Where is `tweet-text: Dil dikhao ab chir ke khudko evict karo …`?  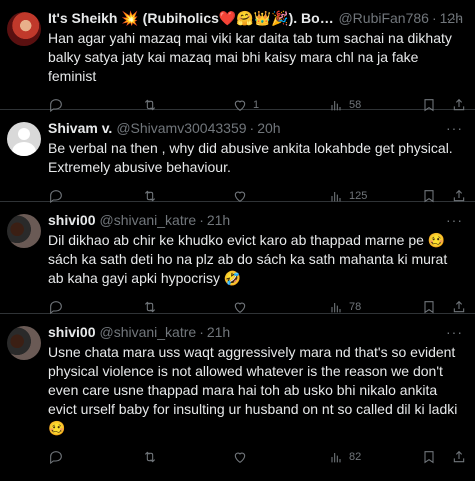
tweet-text: Dil dikhao ab chir ke khudko evict karo … is located at coordinates (248, 259).